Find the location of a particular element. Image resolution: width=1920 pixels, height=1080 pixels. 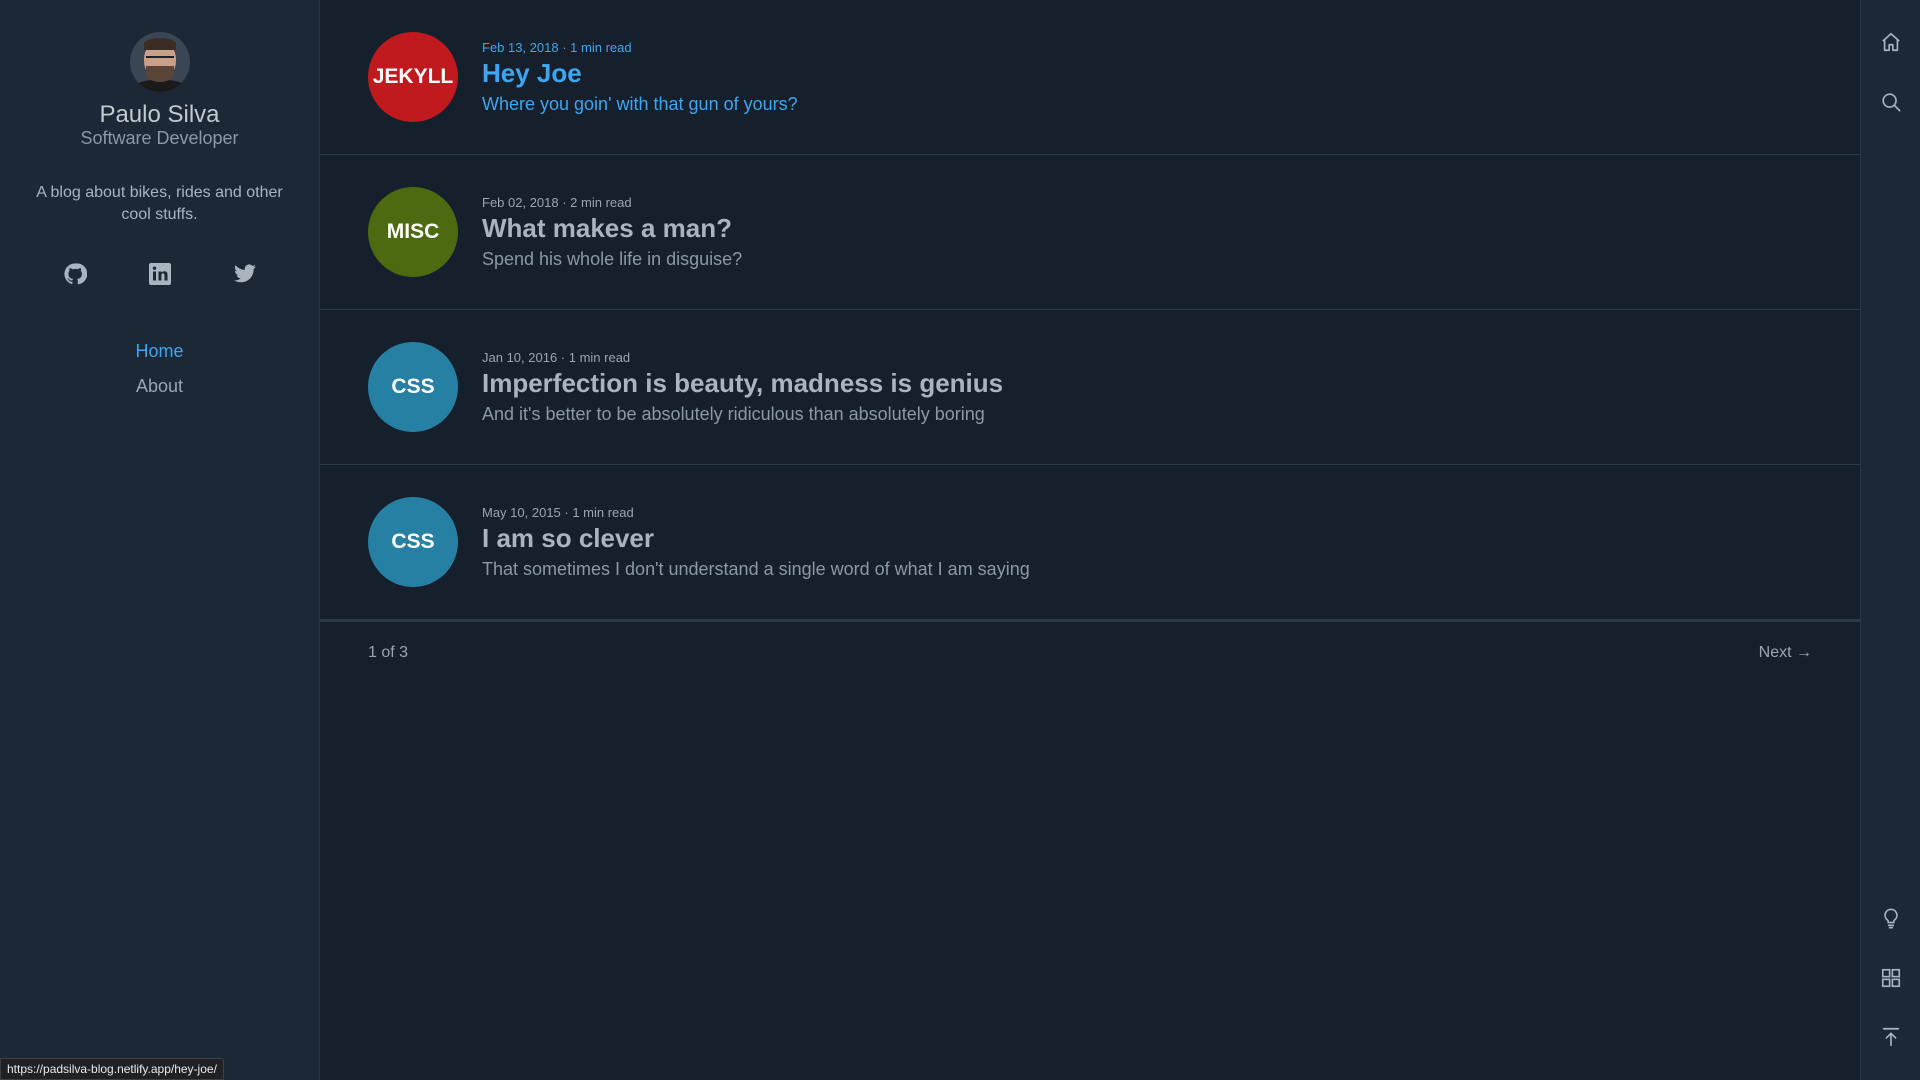

post-title: Hey Joe is located at coordinates (640, 73).